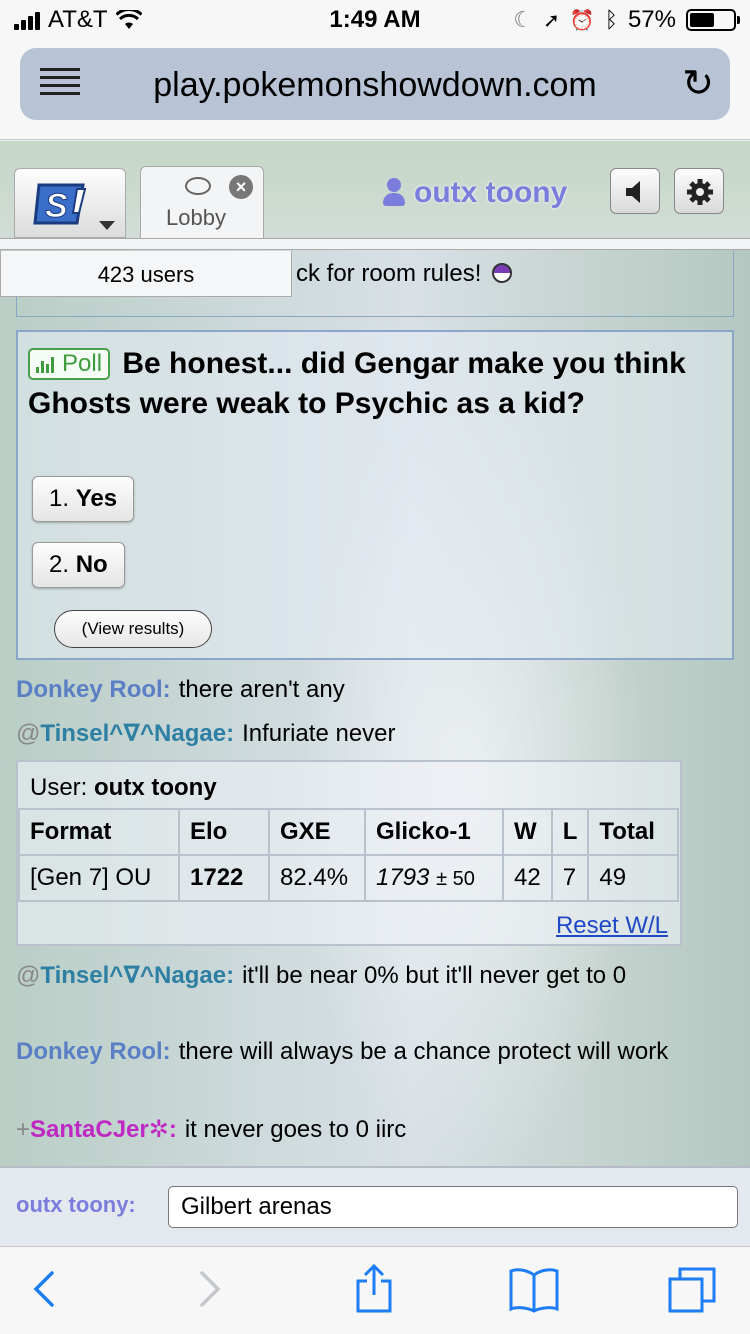  I want to click on poll-option-no: 2. No, so click(78, 565).